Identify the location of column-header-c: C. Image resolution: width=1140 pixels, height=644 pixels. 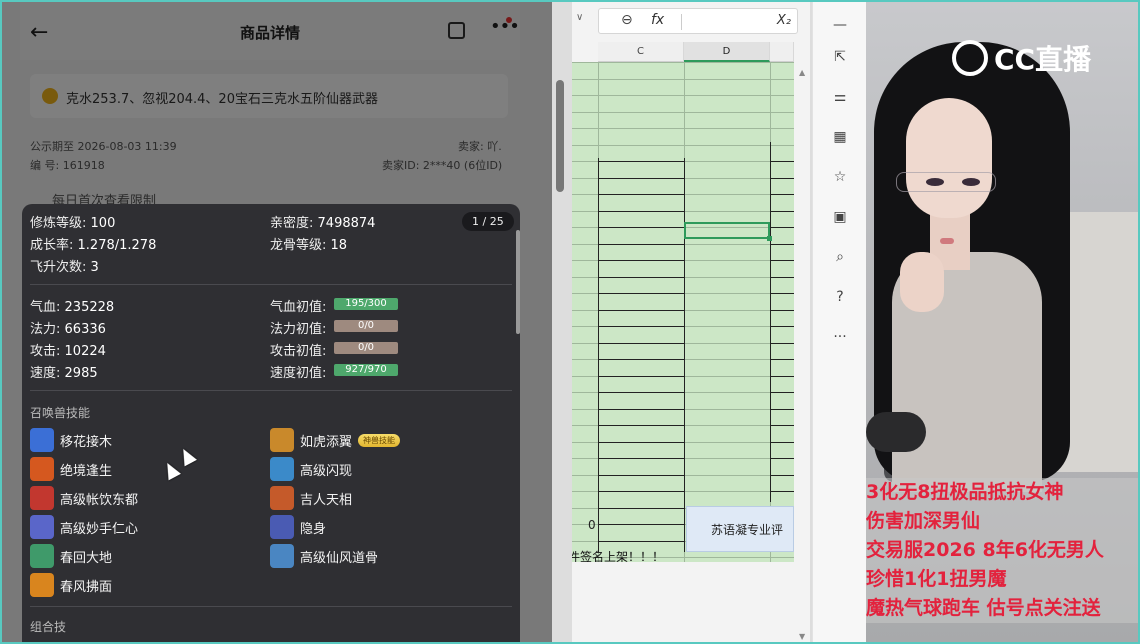
(641, 52).